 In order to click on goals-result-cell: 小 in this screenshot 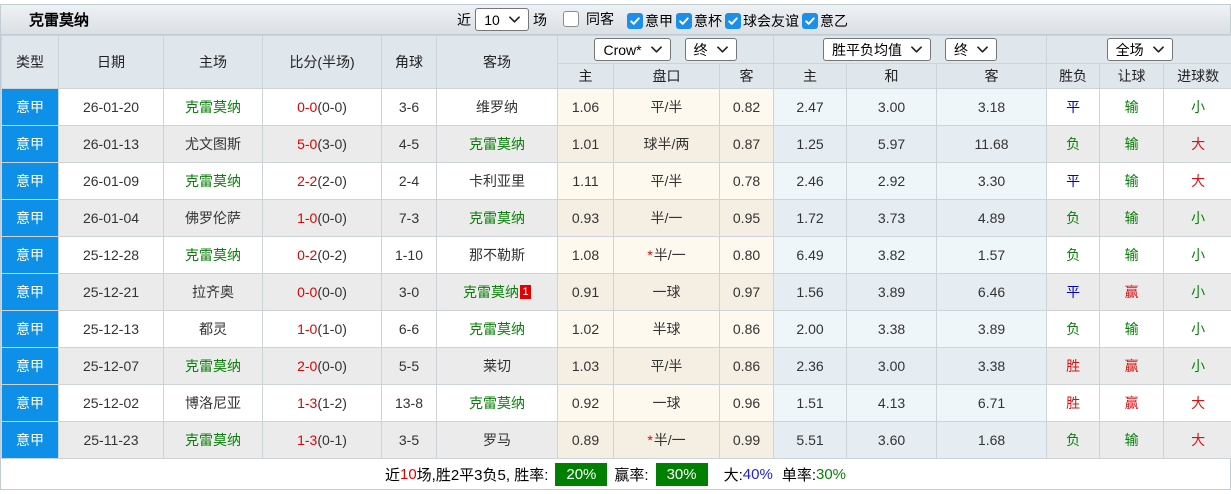, I will do `click(1197, 329)`.